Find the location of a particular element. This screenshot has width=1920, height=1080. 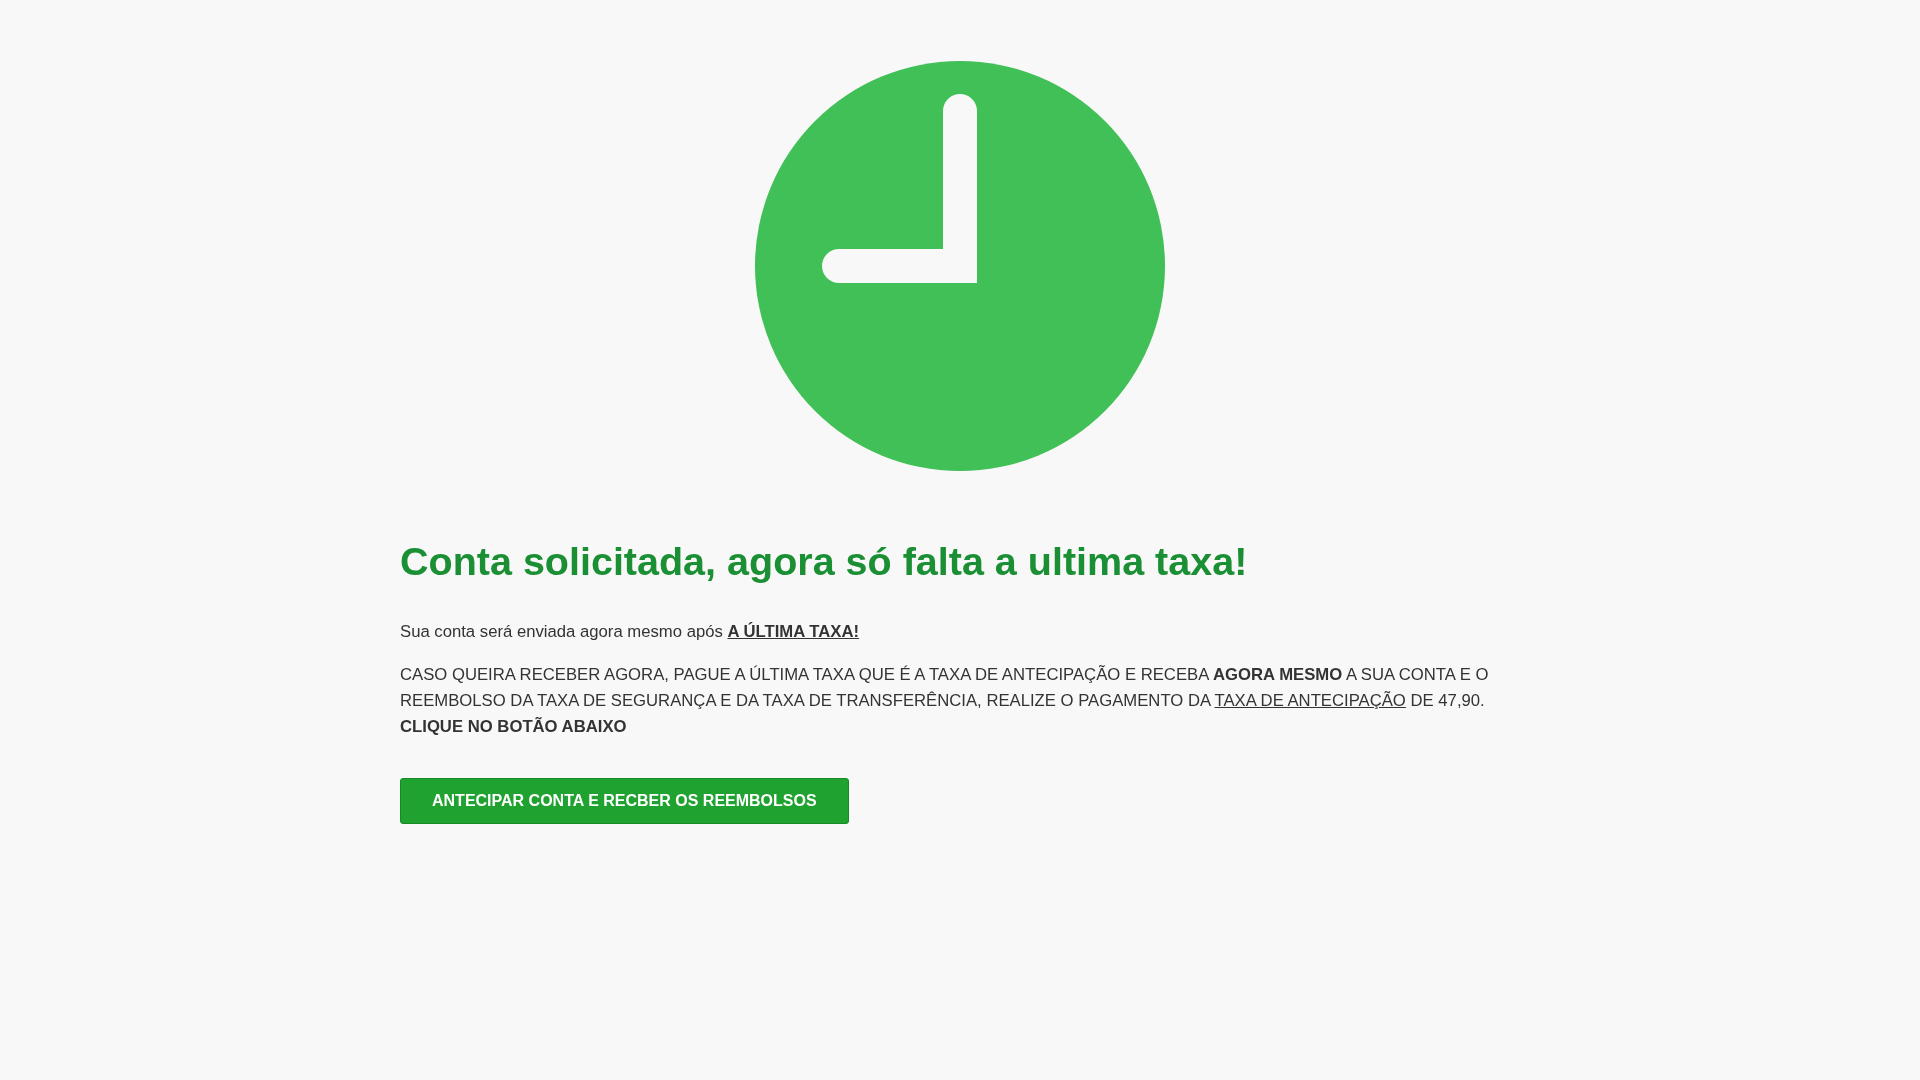

clock-icon is located at coordinates (960, 266).